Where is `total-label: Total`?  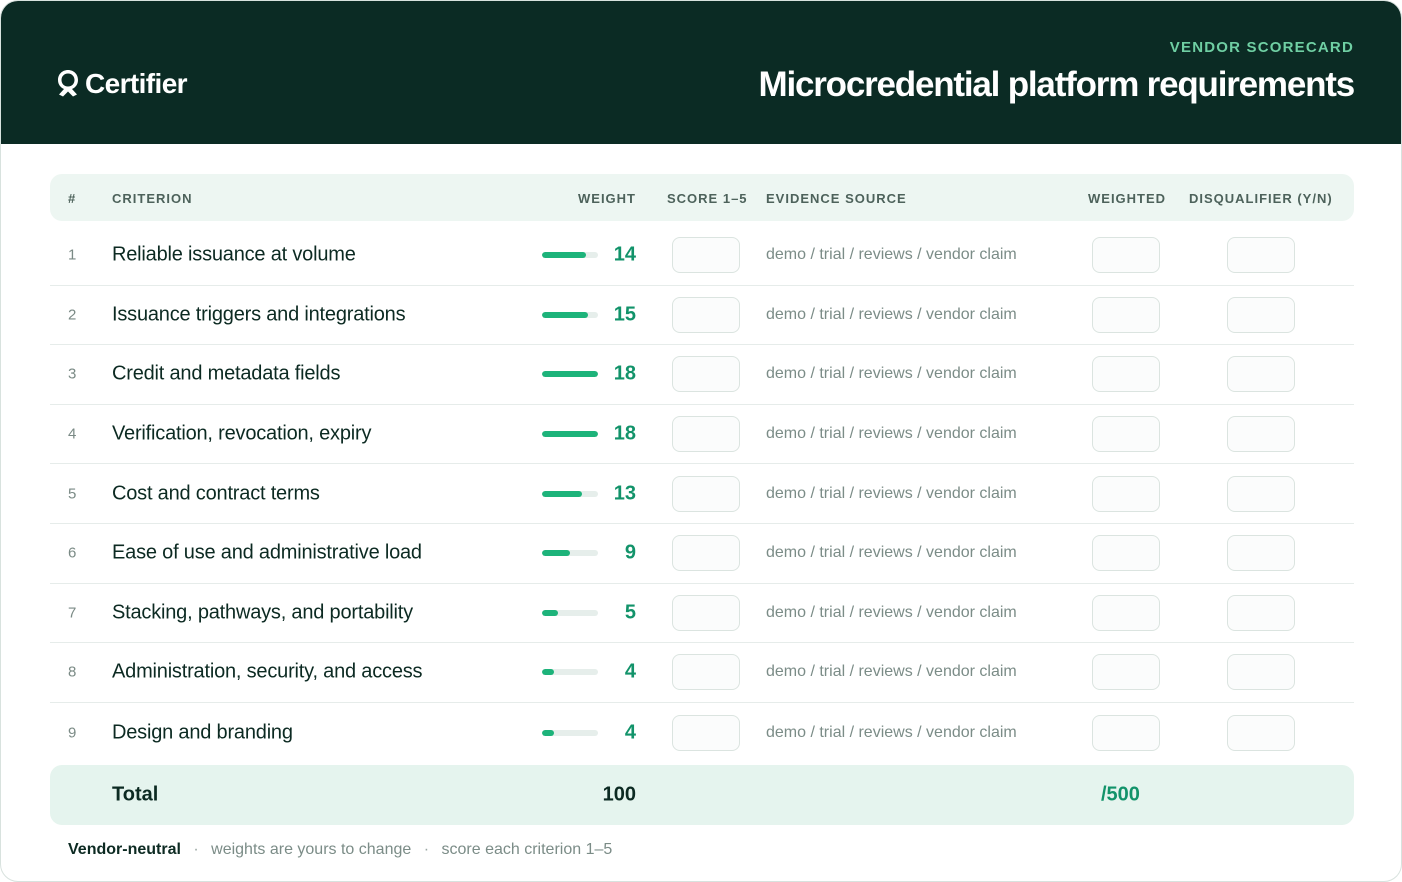
total-label: Total is located at coordinates (135, 794).